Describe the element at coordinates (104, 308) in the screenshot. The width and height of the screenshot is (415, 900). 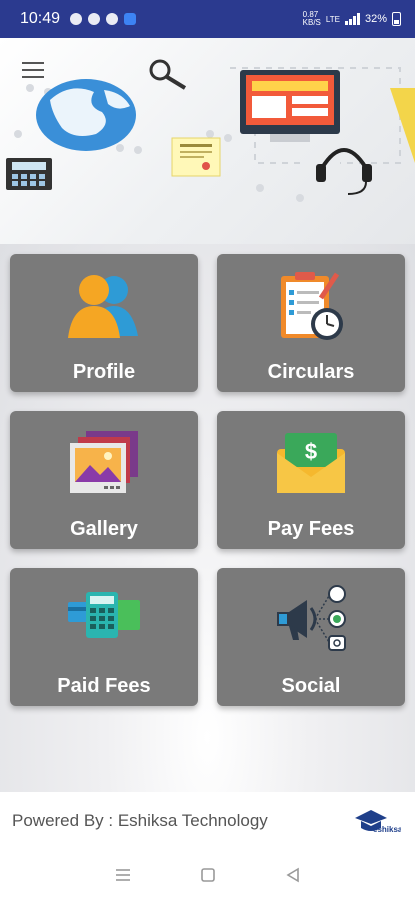
I see `profile-users-icon` at that location.